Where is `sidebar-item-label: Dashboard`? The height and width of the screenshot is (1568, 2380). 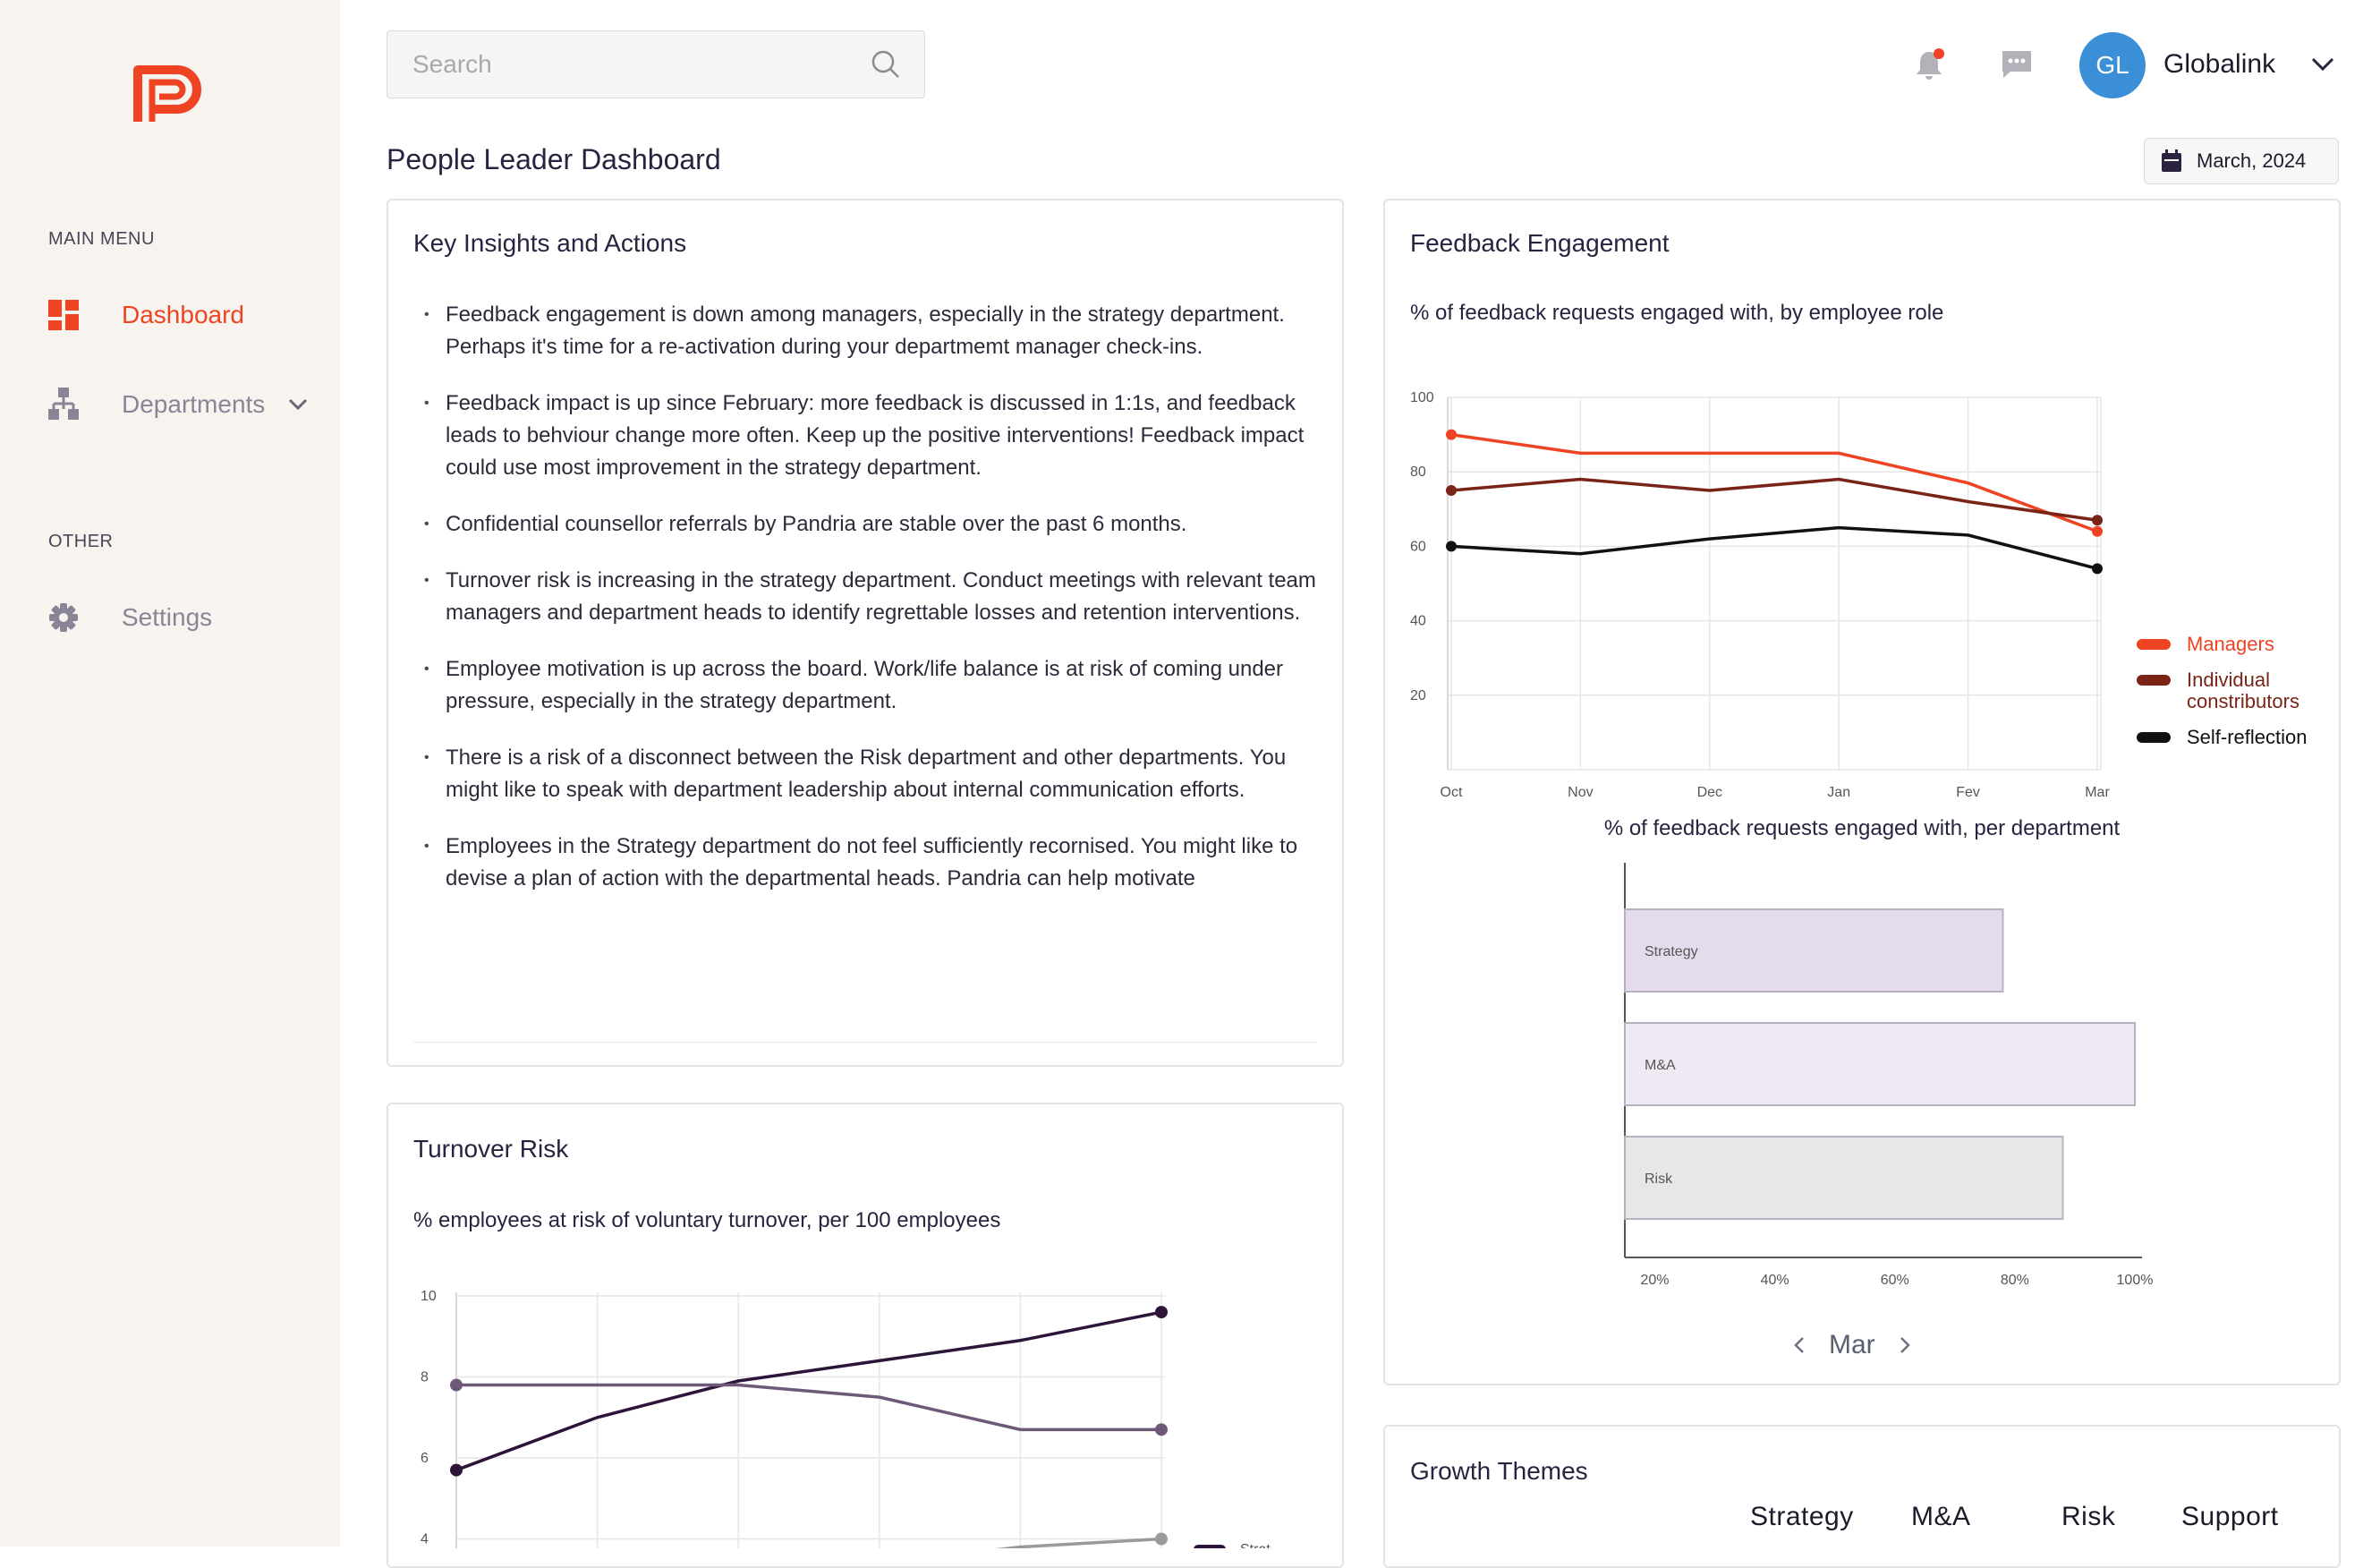
sidebar-item-label: Dashboard is located at coordinates (183, 314).